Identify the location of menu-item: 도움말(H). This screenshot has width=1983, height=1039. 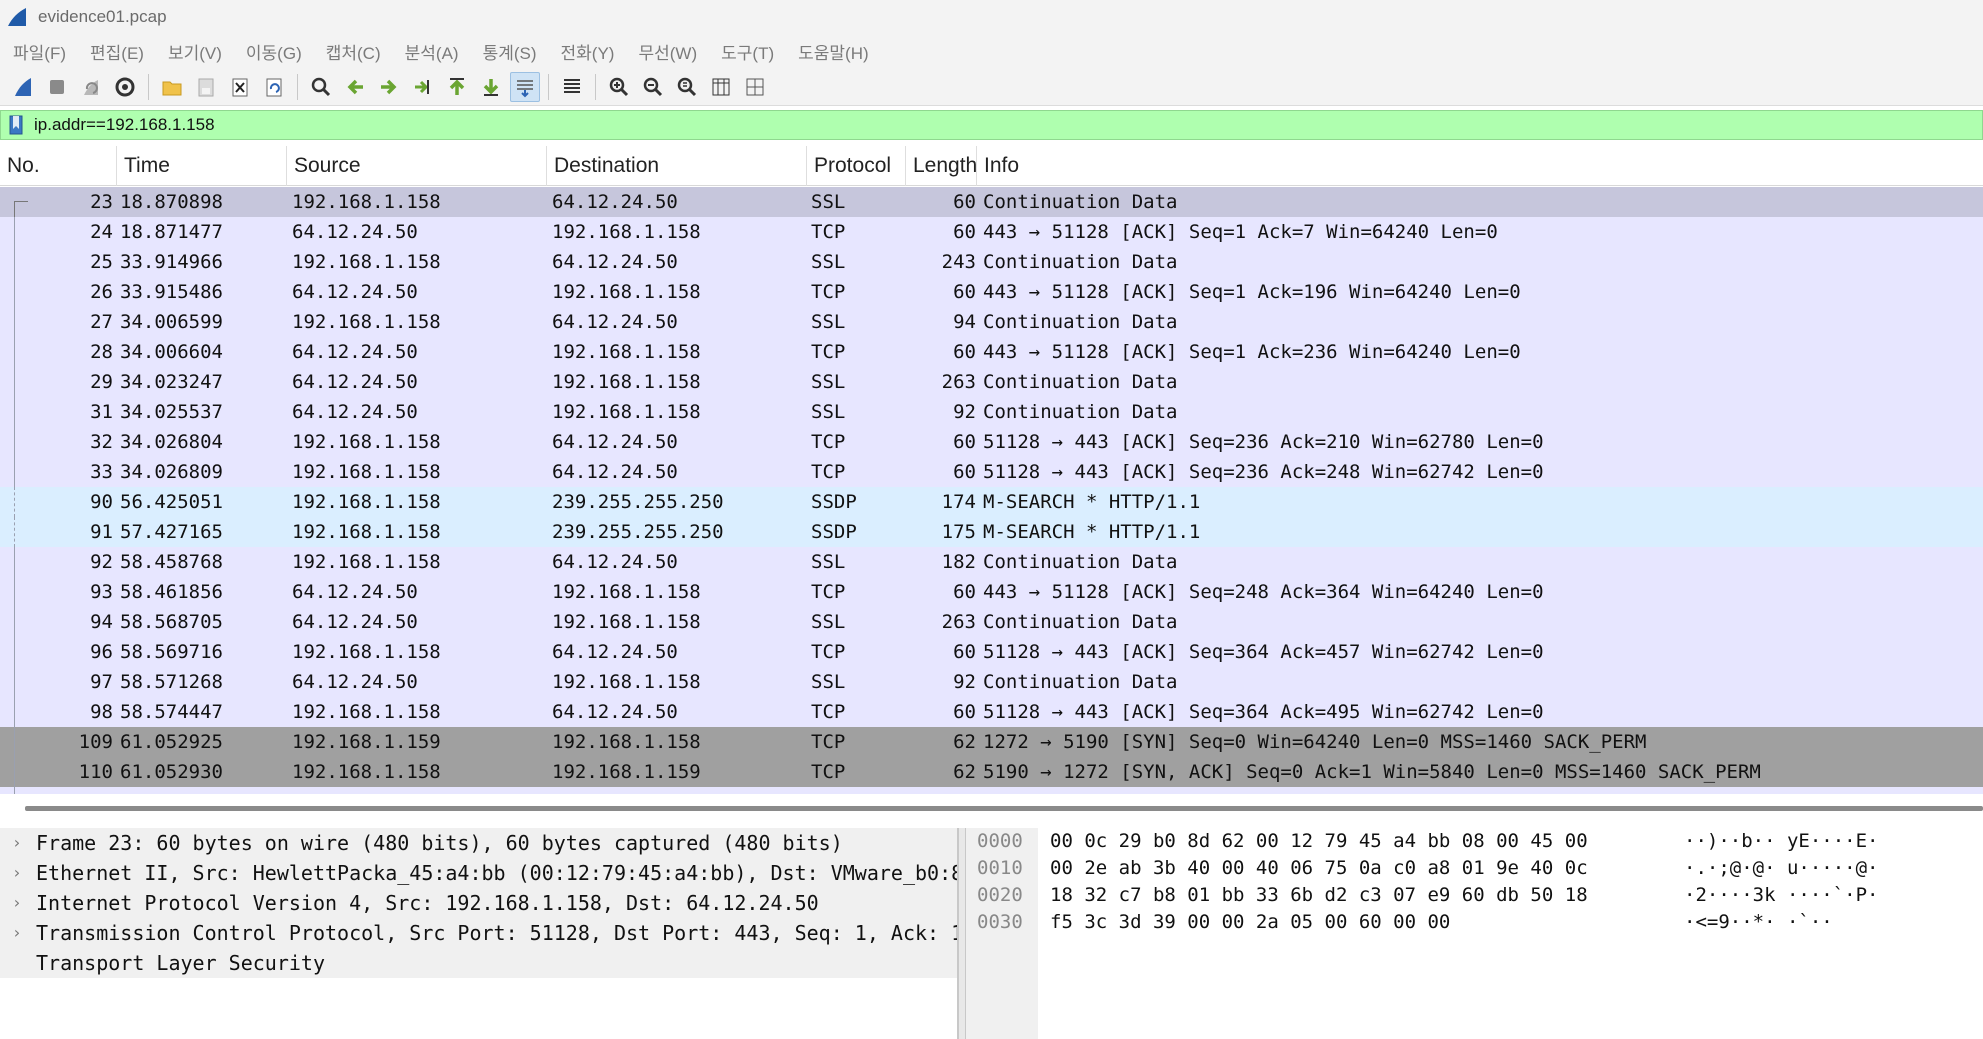
(833, 51).